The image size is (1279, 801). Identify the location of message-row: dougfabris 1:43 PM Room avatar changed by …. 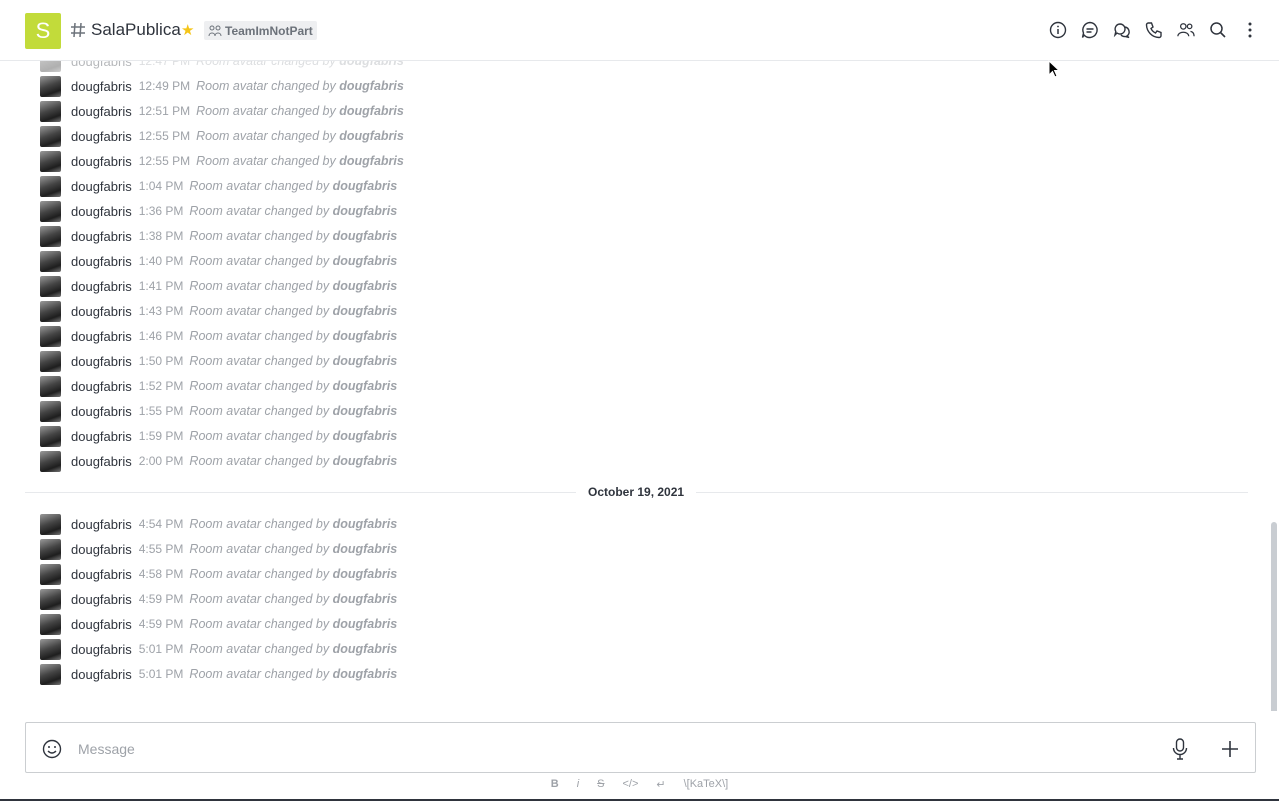
(218, 311).